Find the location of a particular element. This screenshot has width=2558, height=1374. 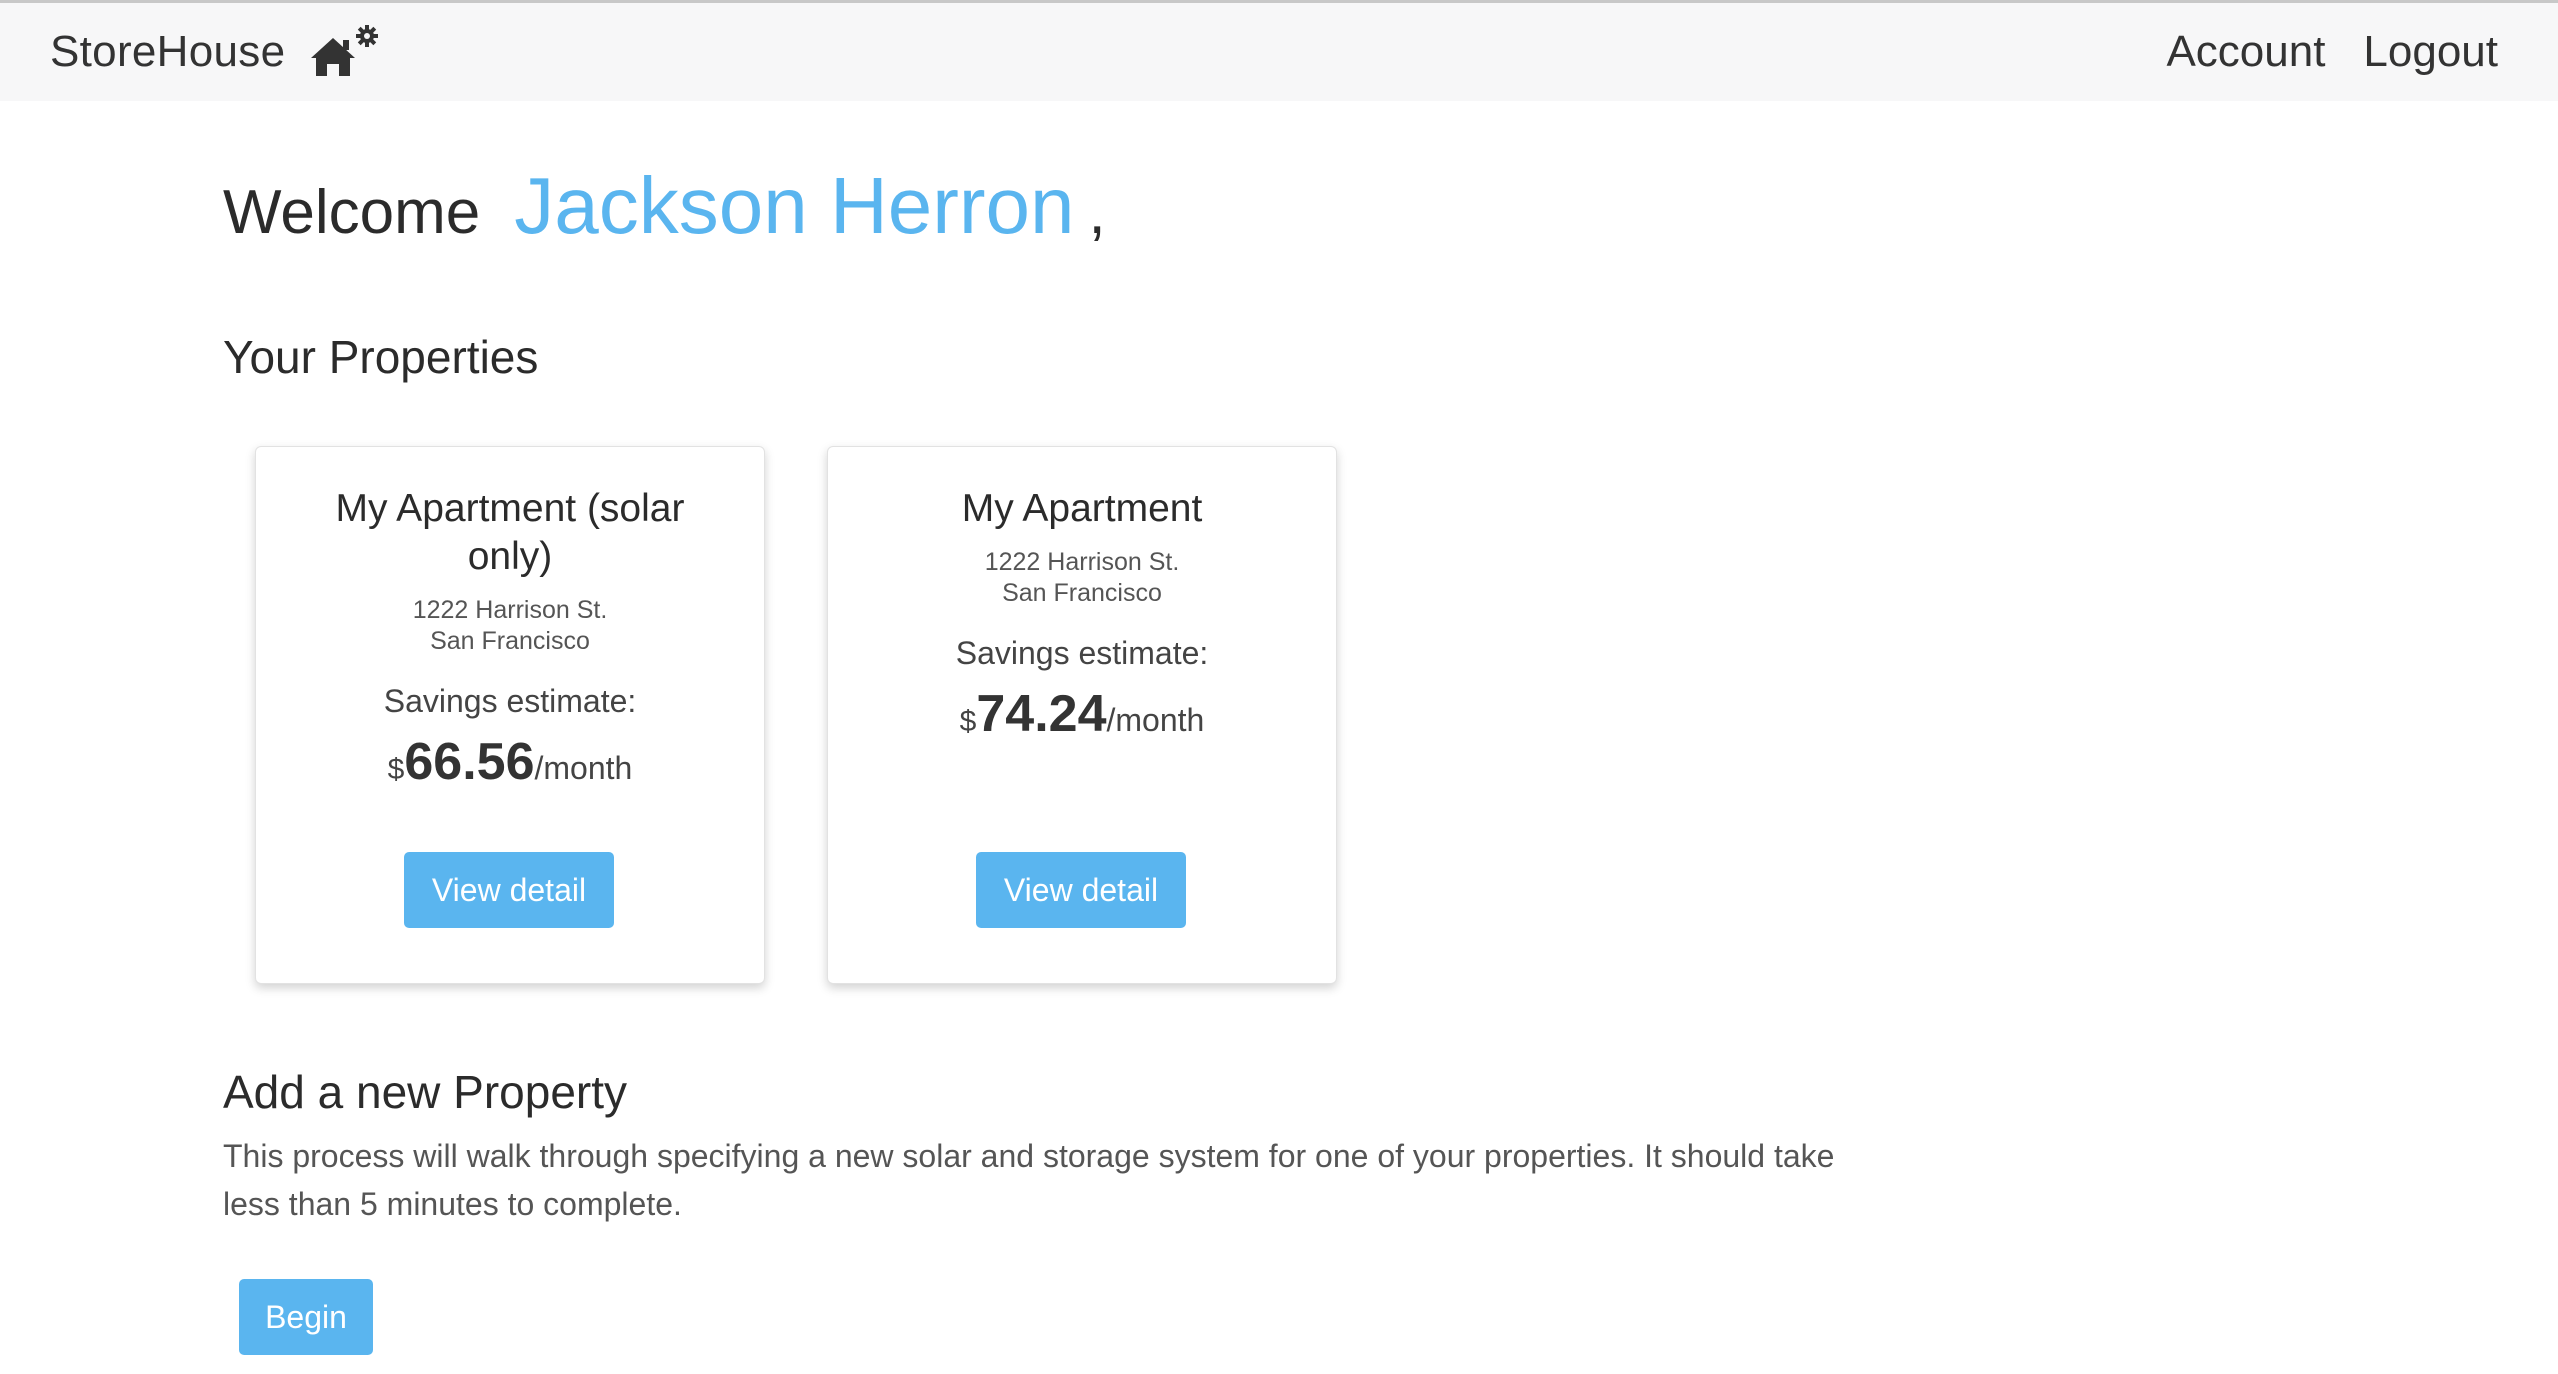

add-property-heading: Add a new Property is located at coordinates (425, 1092).